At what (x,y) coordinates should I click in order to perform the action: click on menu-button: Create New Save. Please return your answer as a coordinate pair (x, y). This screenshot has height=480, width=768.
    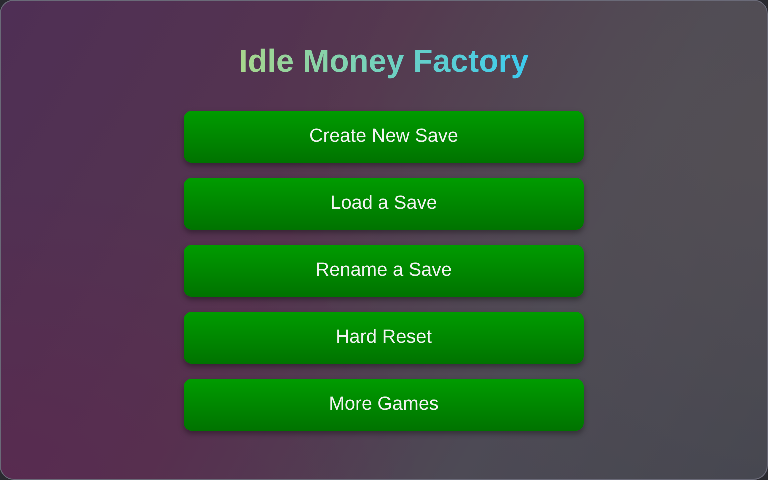
    Looking at the image, I should click on (384, 137).